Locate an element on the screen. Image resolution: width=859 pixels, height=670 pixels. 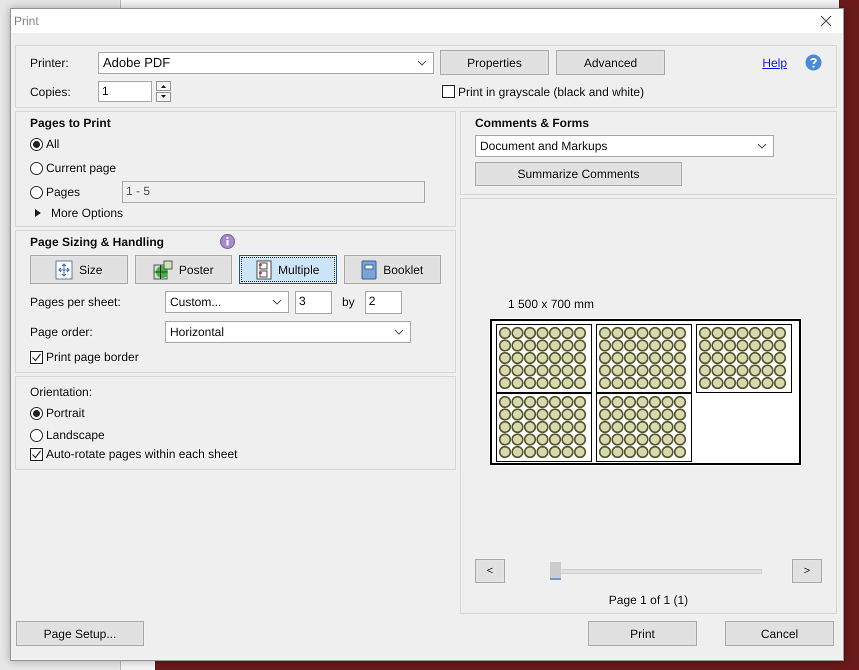
rows-field: 2 is located at coordinates (383, 302).